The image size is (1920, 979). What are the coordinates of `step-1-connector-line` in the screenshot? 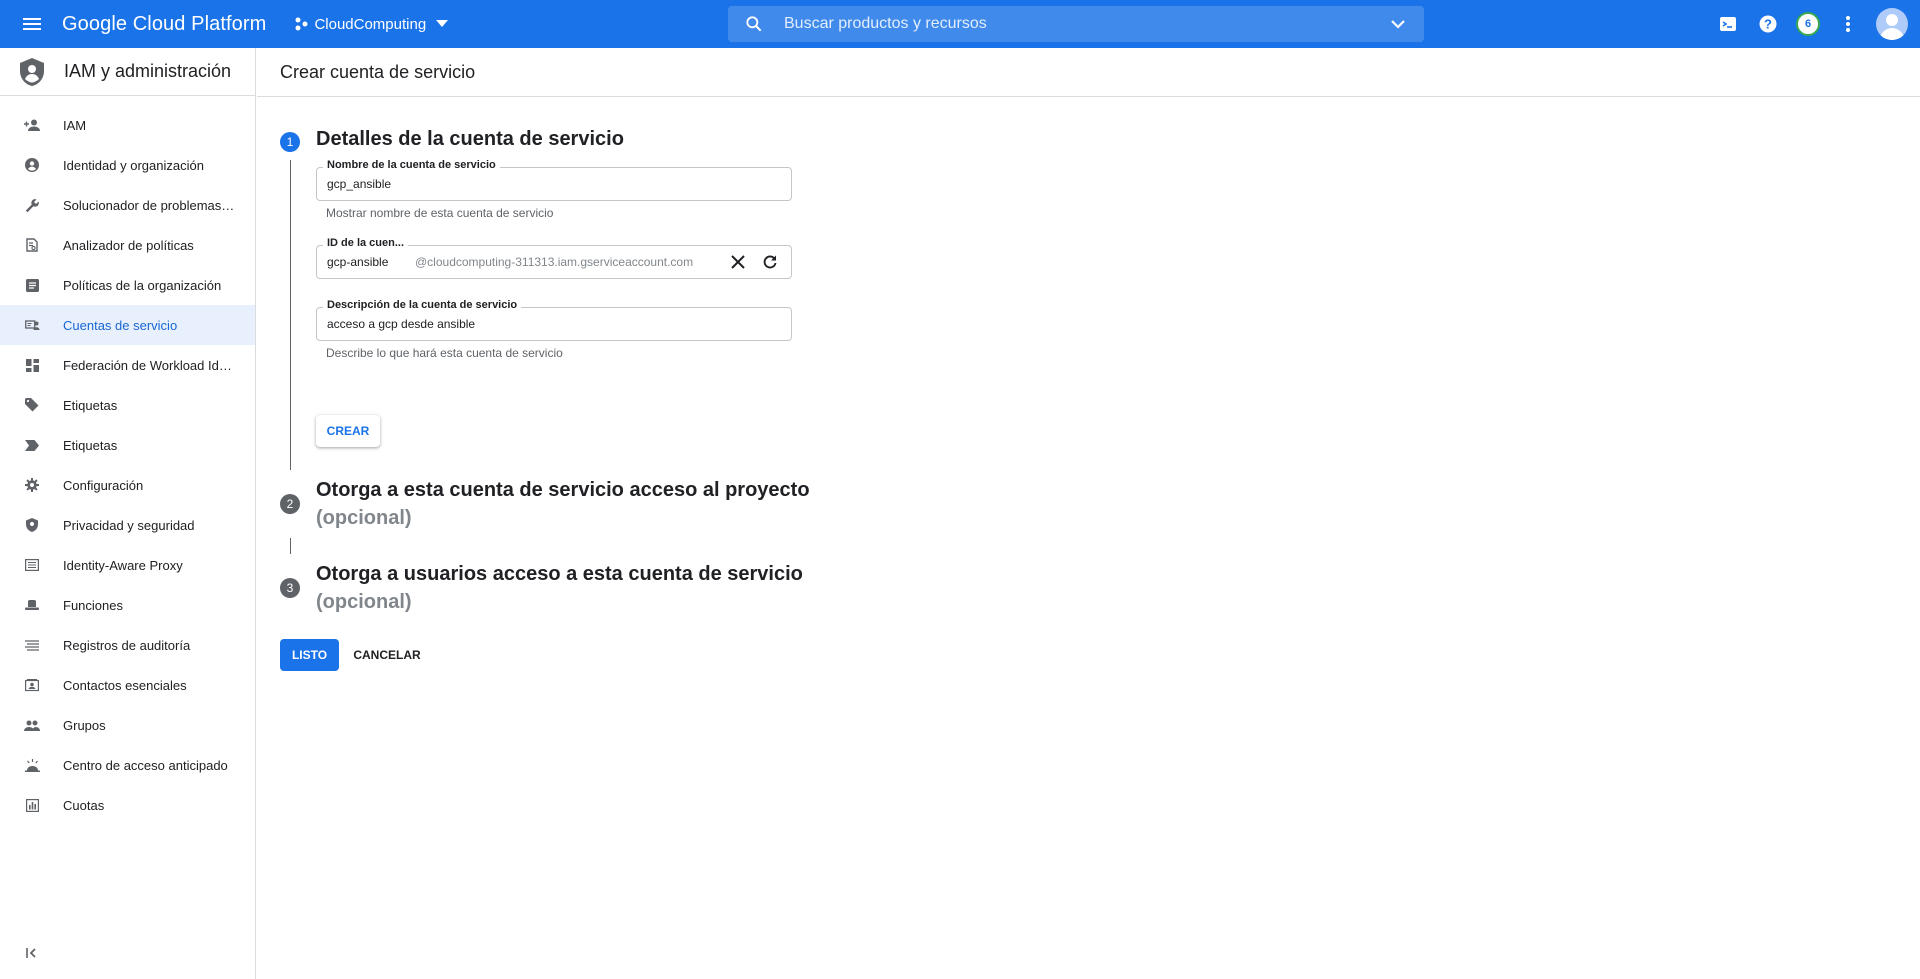 It's located at (290, 315).